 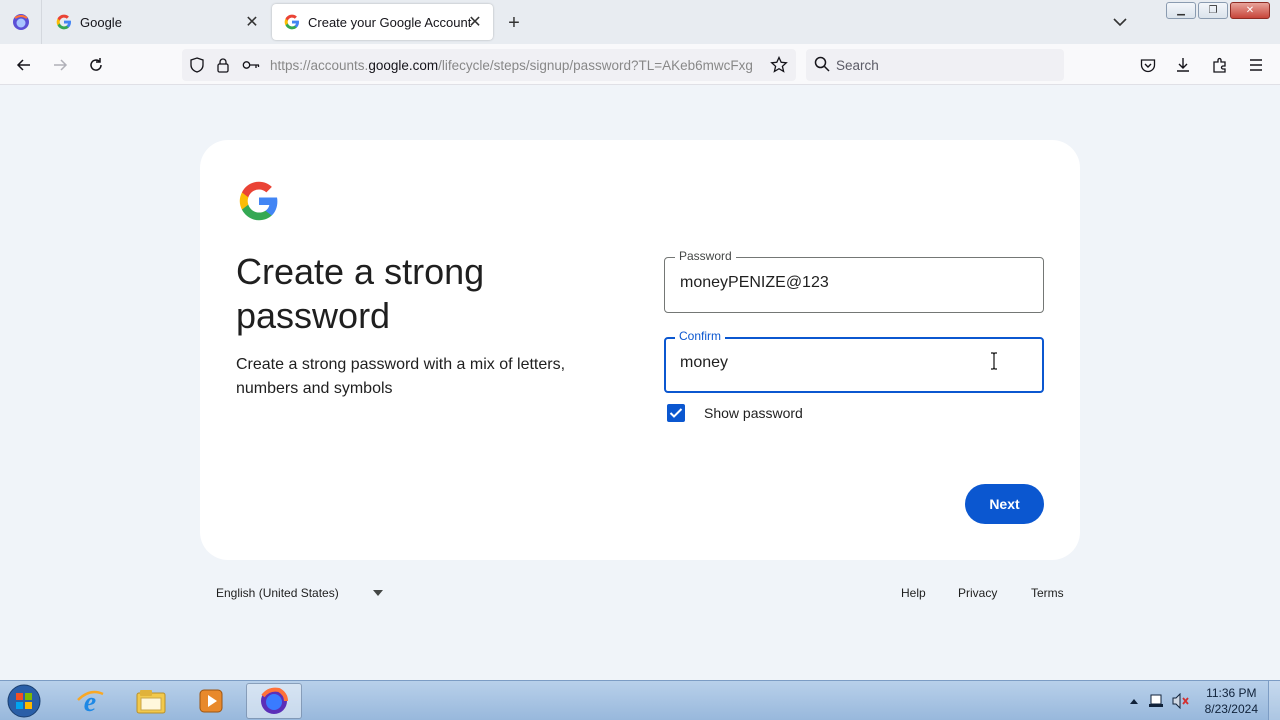 I want to click on password-field: Password, so click(x=854, y=281).